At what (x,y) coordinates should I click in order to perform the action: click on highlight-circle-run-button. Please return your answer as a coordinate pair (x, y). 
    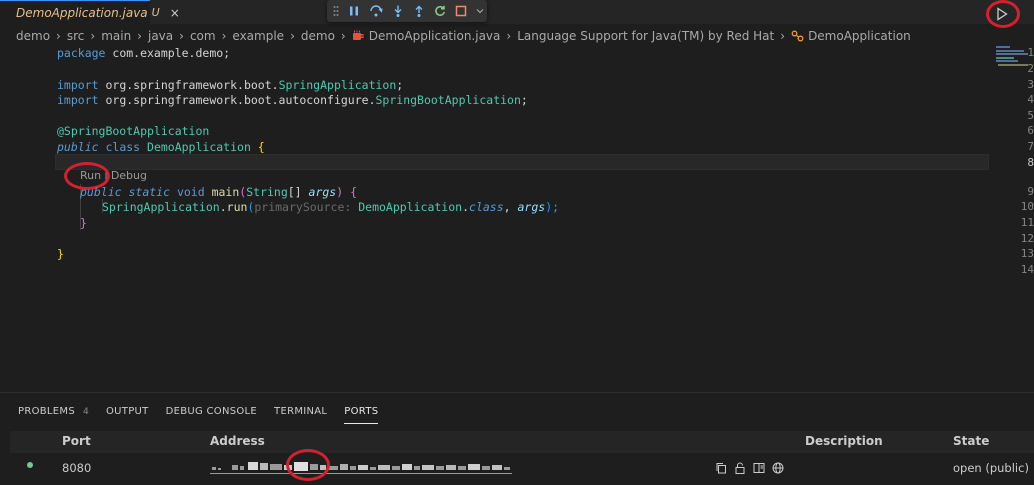
    Looking at the image, I should click on (1003, 14).